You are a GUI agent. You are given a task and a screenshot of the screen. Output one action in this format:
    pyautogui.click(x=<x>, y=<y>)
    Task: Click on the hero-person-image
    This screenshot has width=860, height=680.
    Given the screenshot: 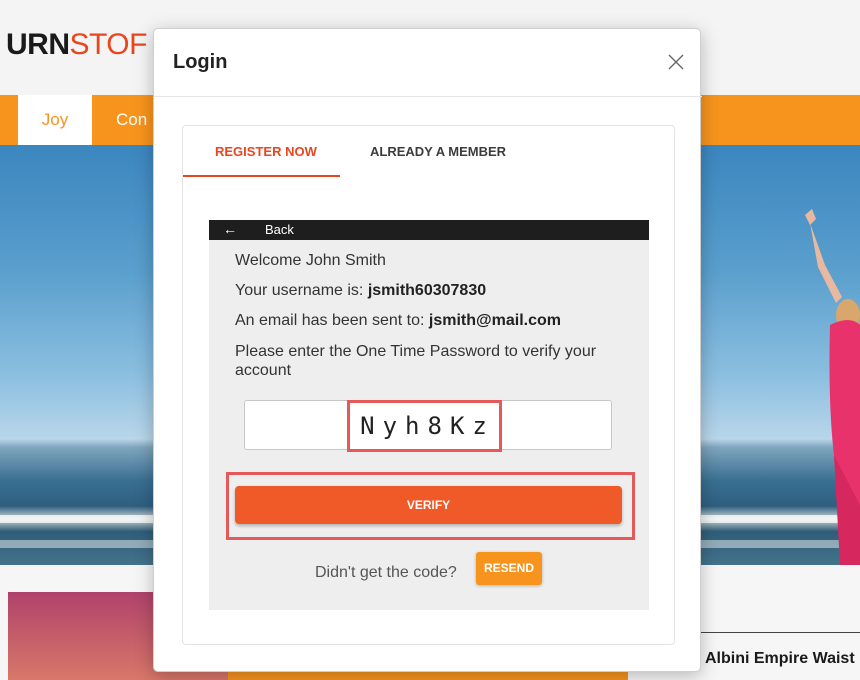 What is the action you would take?
    pyautogui.click(x=805, y=385)
    